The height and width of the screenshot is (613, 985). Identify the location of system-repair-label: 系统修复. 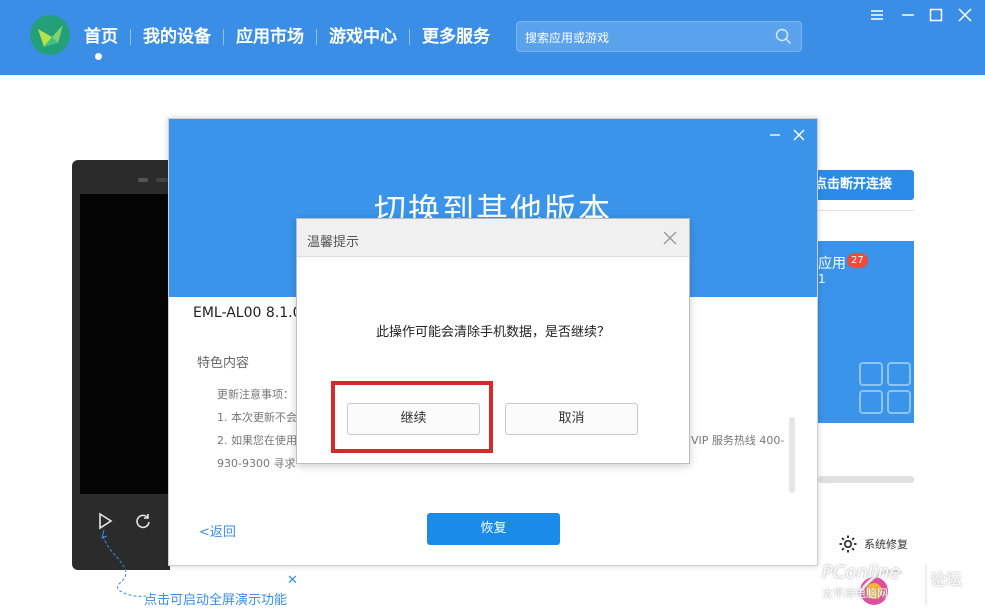
(886, 544).